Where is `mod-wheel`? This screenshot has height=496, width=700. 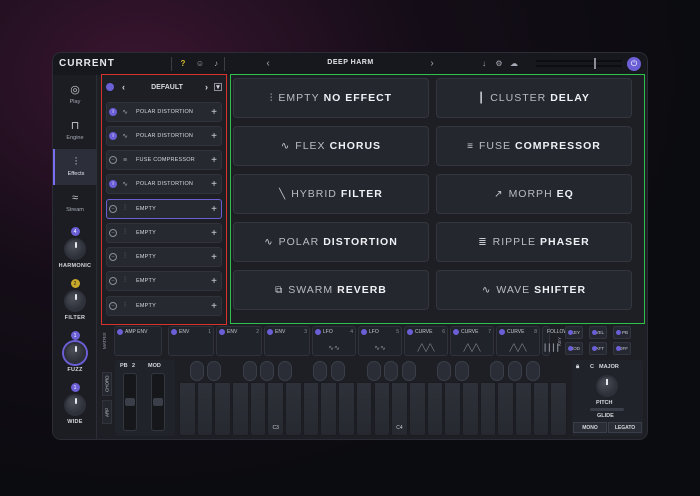 mod-wheel is located at coordinates (158, 402).